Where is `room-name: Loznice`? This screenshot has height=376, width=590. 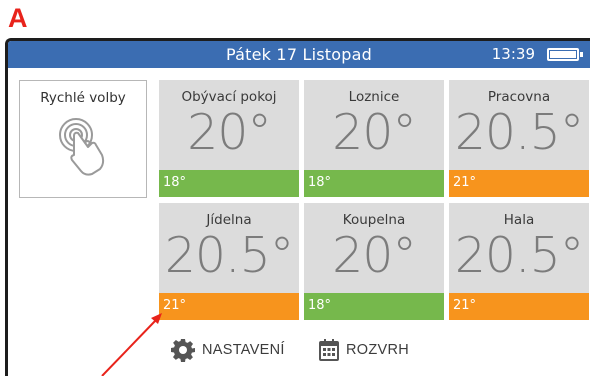
room-name: Loznice is located at coordinates (374, 97).